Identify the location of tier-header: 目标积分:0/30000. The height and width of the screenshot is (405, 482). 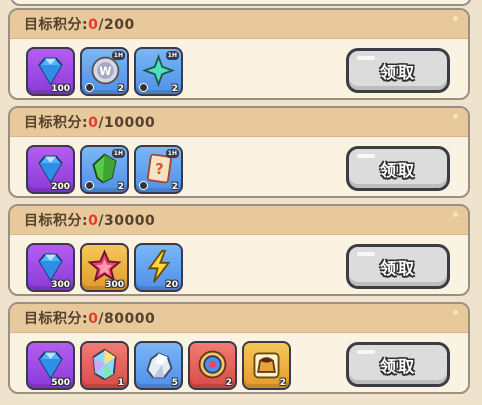
(239, 220).